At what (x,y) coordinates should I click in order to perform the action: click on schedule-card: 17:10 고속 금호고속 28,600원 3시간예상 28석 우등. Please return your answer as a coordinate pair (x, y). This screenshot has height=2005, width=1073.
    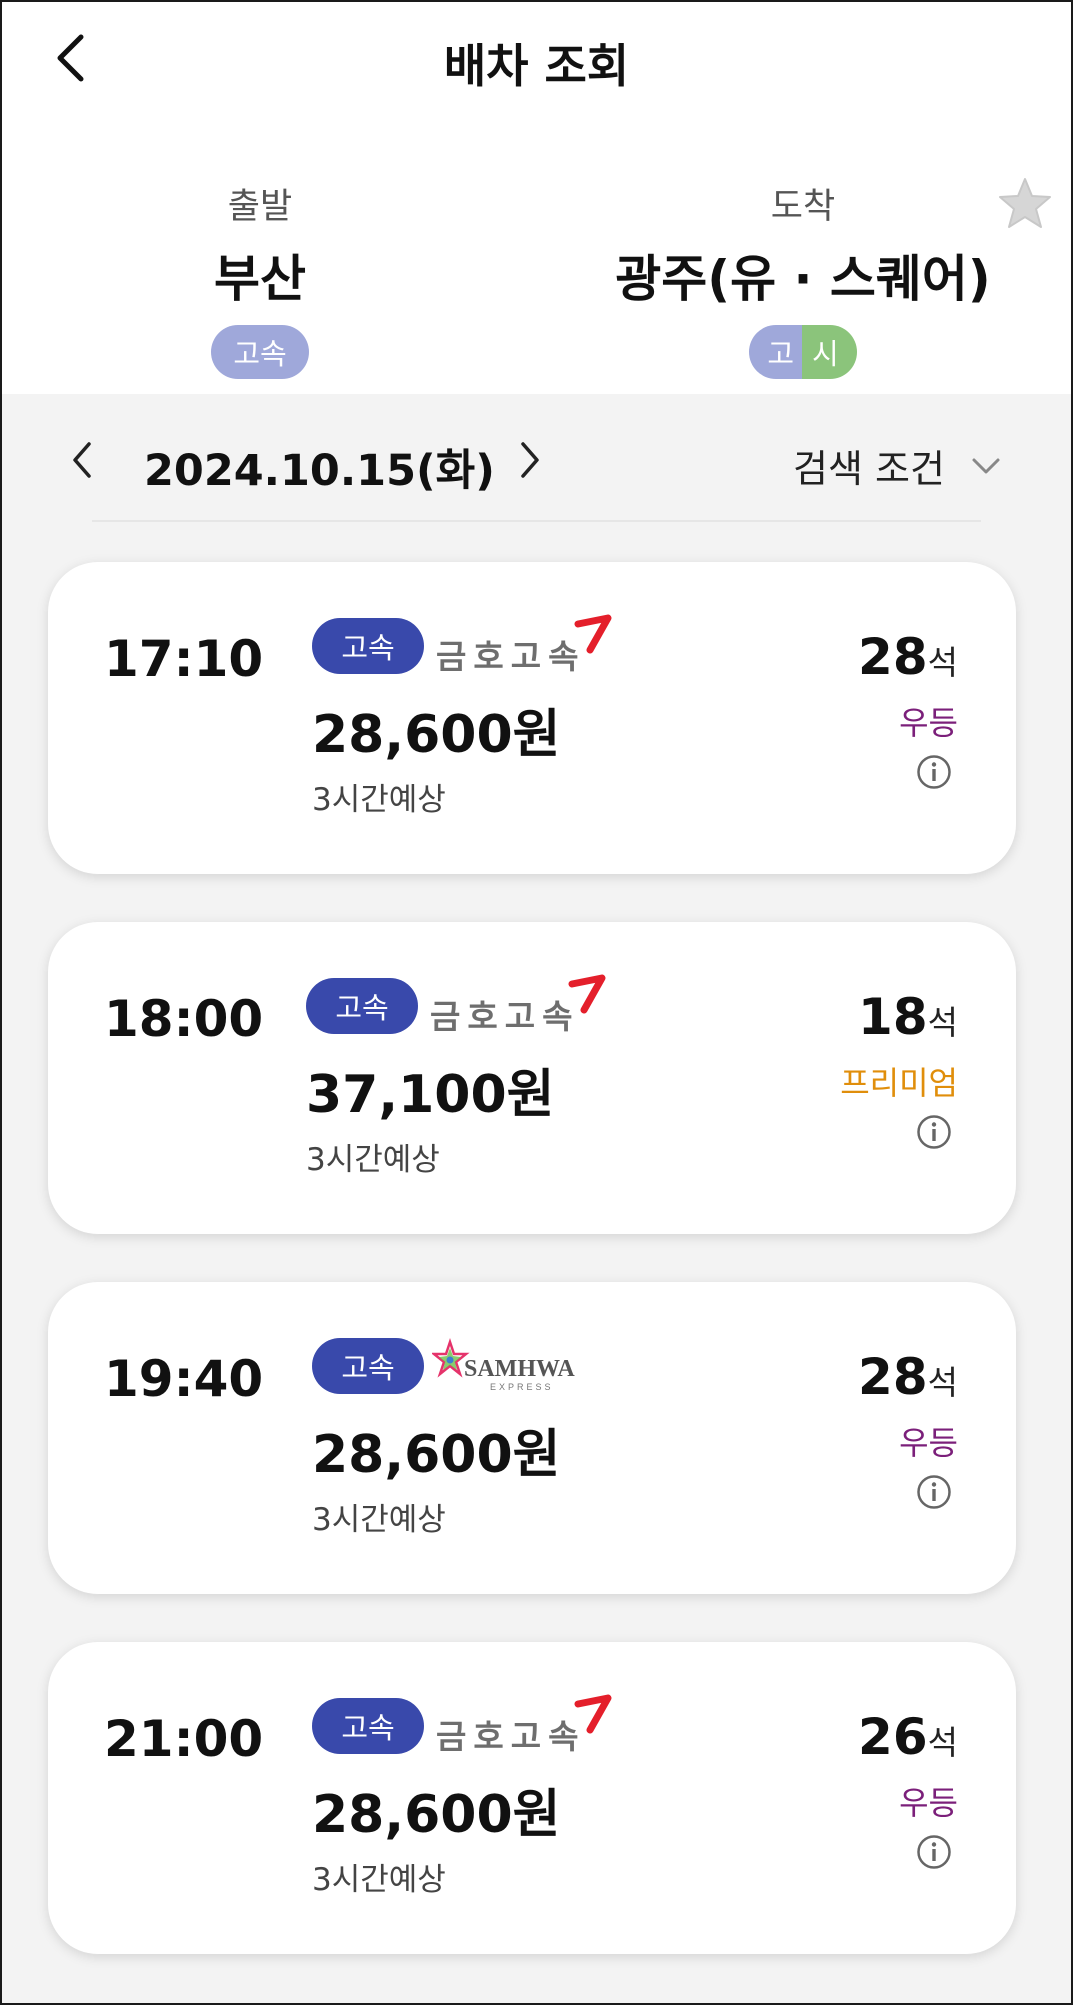
    Looking at the image, I should click on (532, 718).